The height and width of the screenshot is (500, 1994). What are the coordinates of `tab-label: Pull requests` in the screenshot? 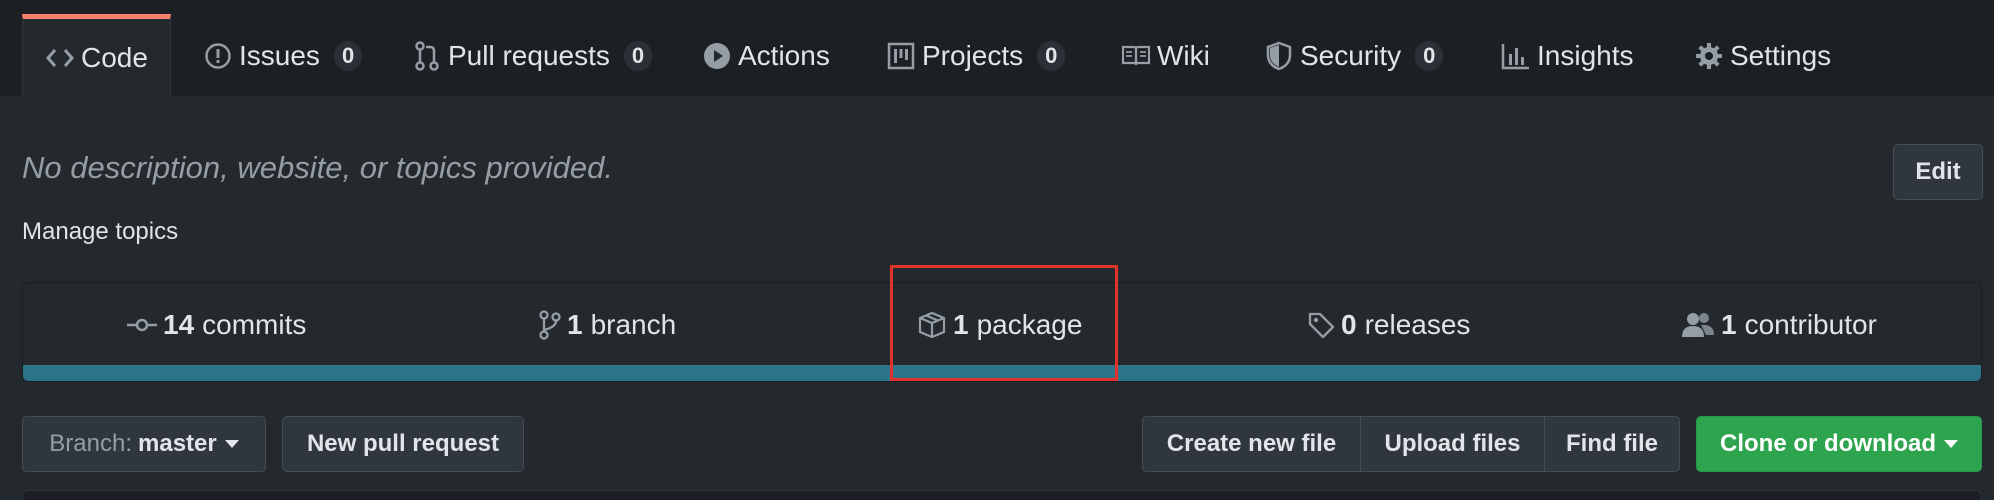 It's located at (529, 55).